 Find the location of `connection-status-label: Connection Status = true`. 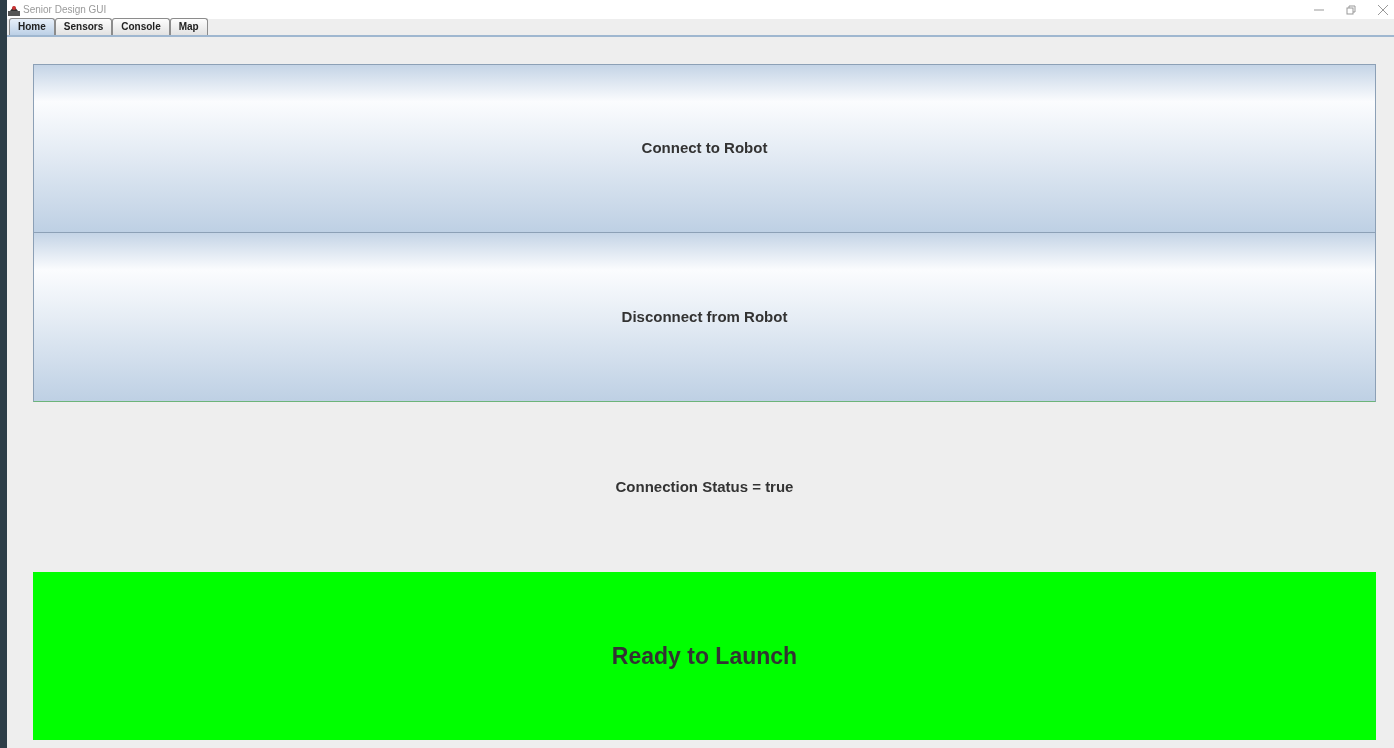

connection-status-label: Connection Status = true is located at coordinates (704, 486).